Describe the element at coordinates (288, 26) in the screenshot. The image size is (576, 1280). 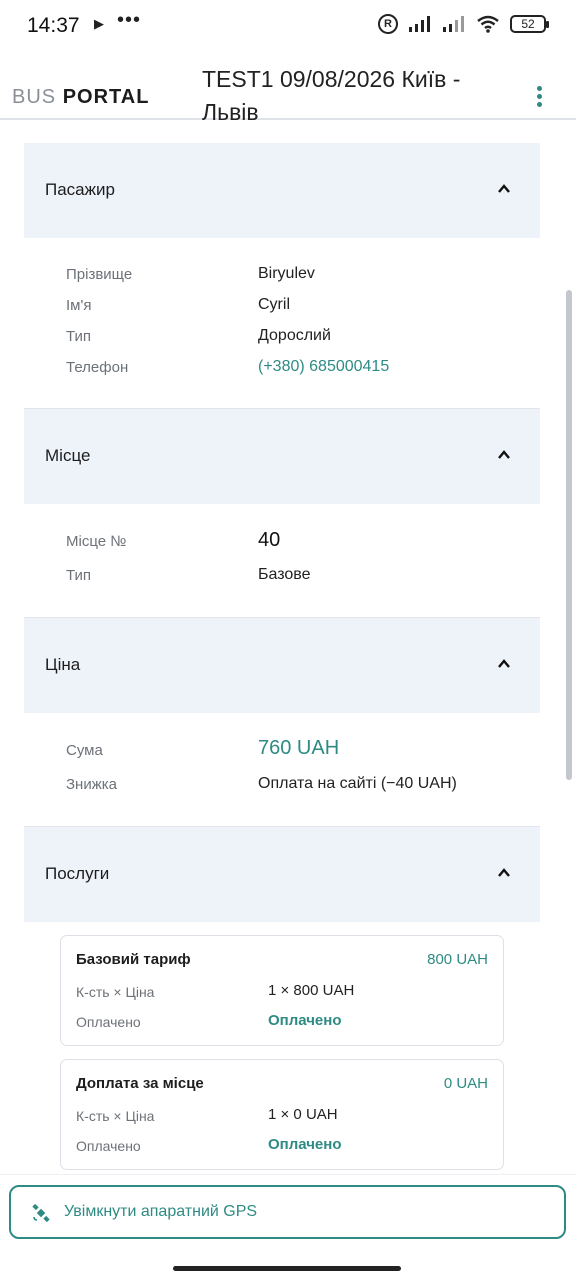
I see `status-bar: 14:37 ▶ ••• R 52` at that location.